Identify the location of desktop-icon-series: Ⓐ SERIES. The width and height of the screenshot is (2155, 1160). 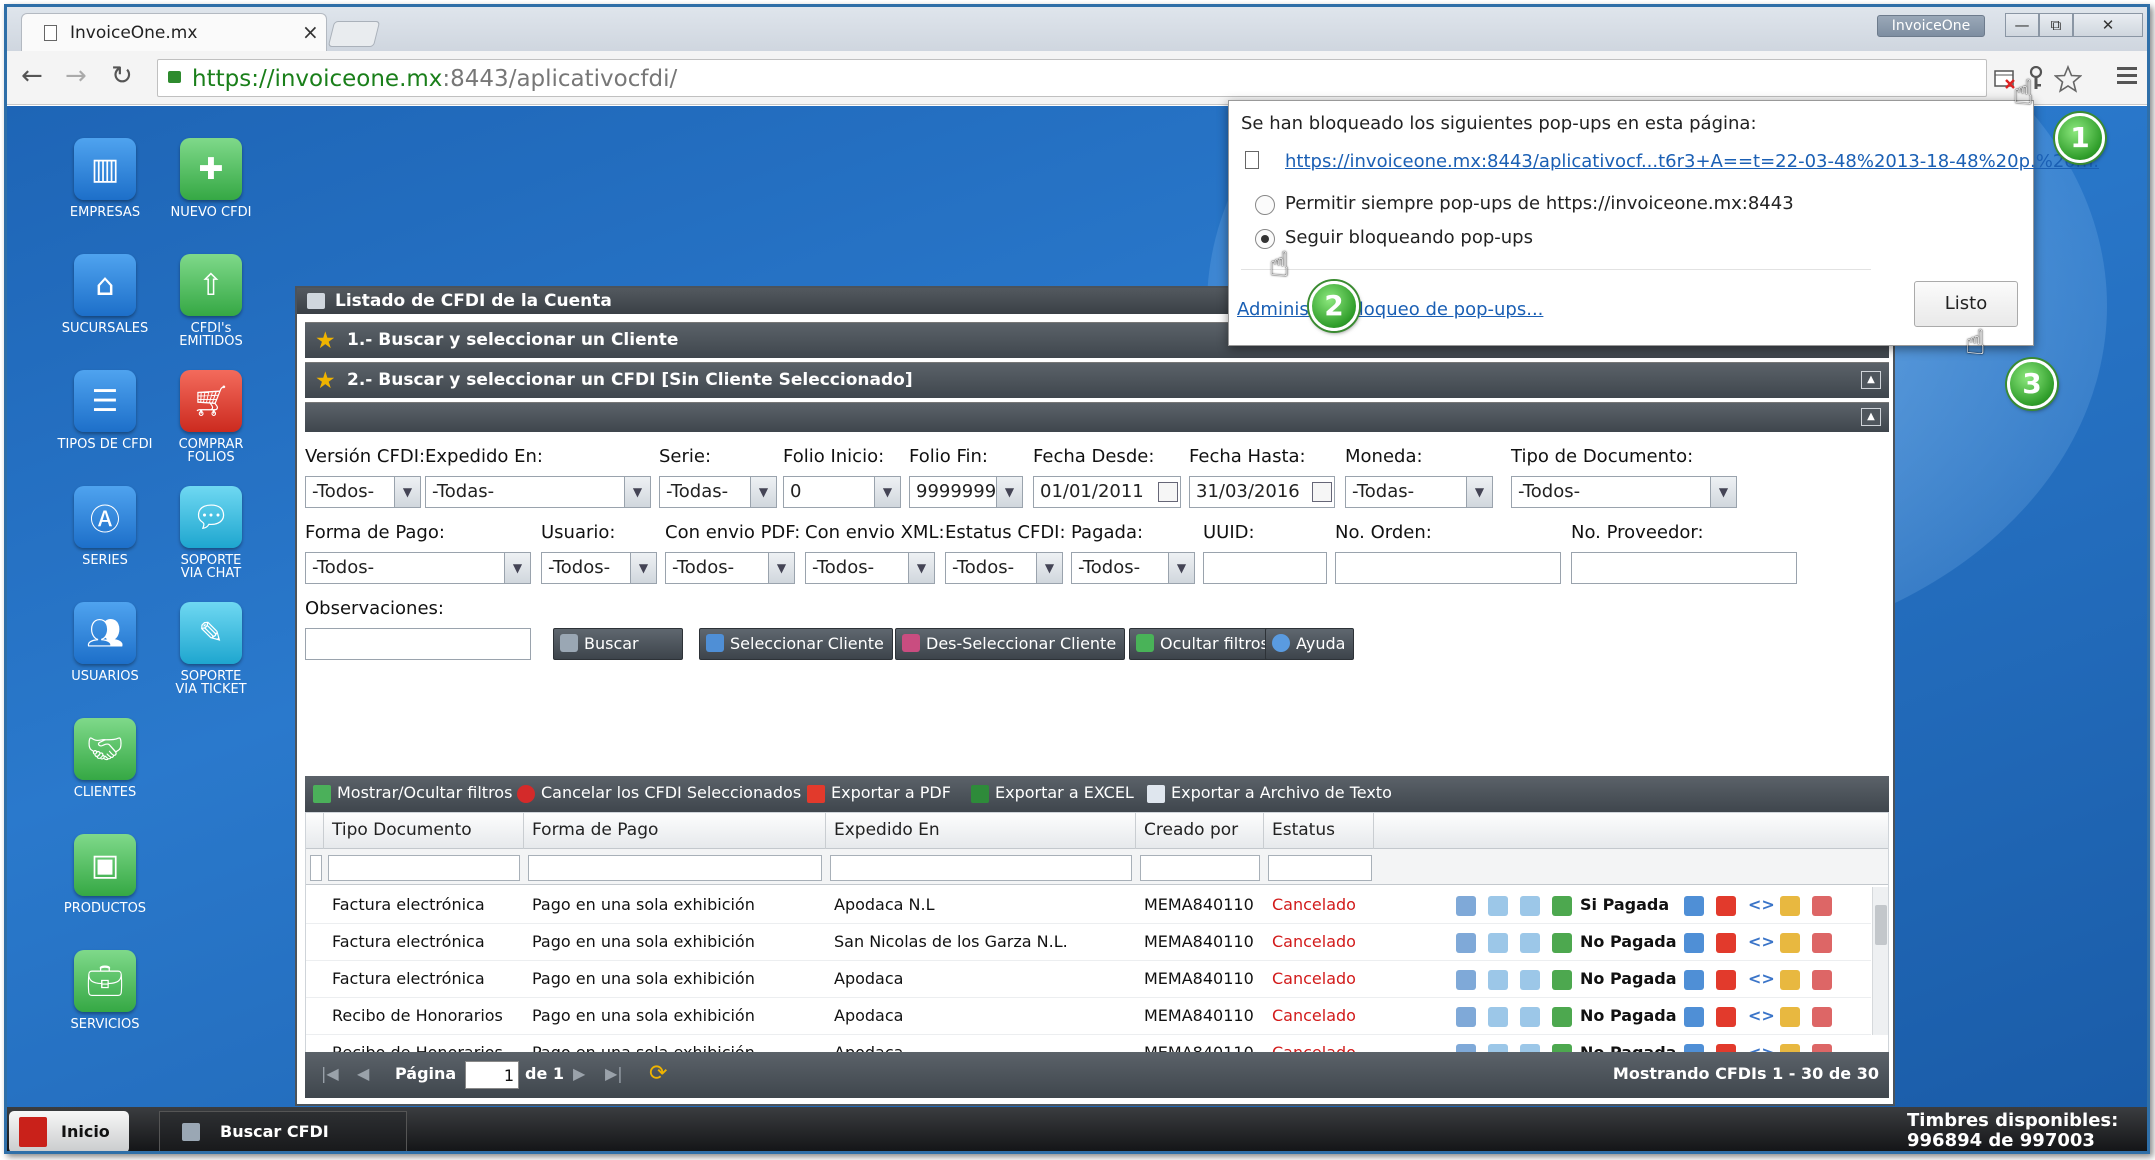
(105, 526).